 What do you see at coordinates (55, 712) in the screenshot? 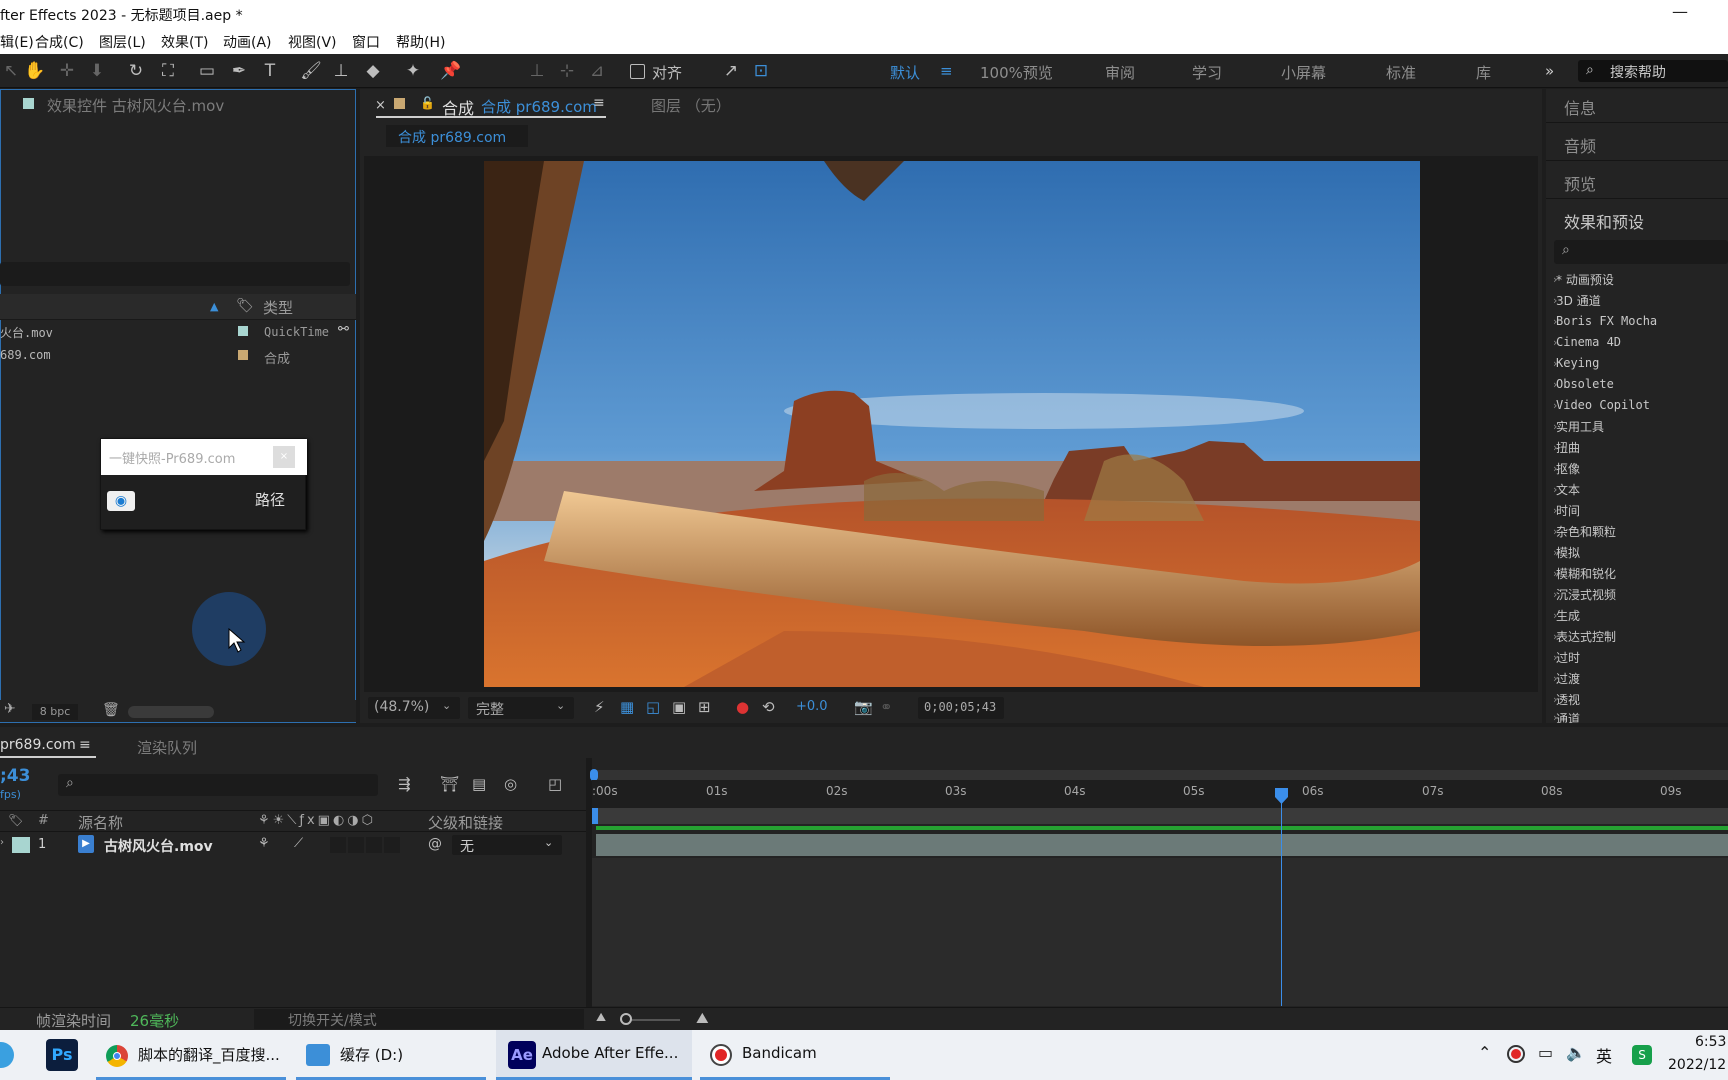
I see `bpc-button: 8 bpc` at bounding box center [55, 712].